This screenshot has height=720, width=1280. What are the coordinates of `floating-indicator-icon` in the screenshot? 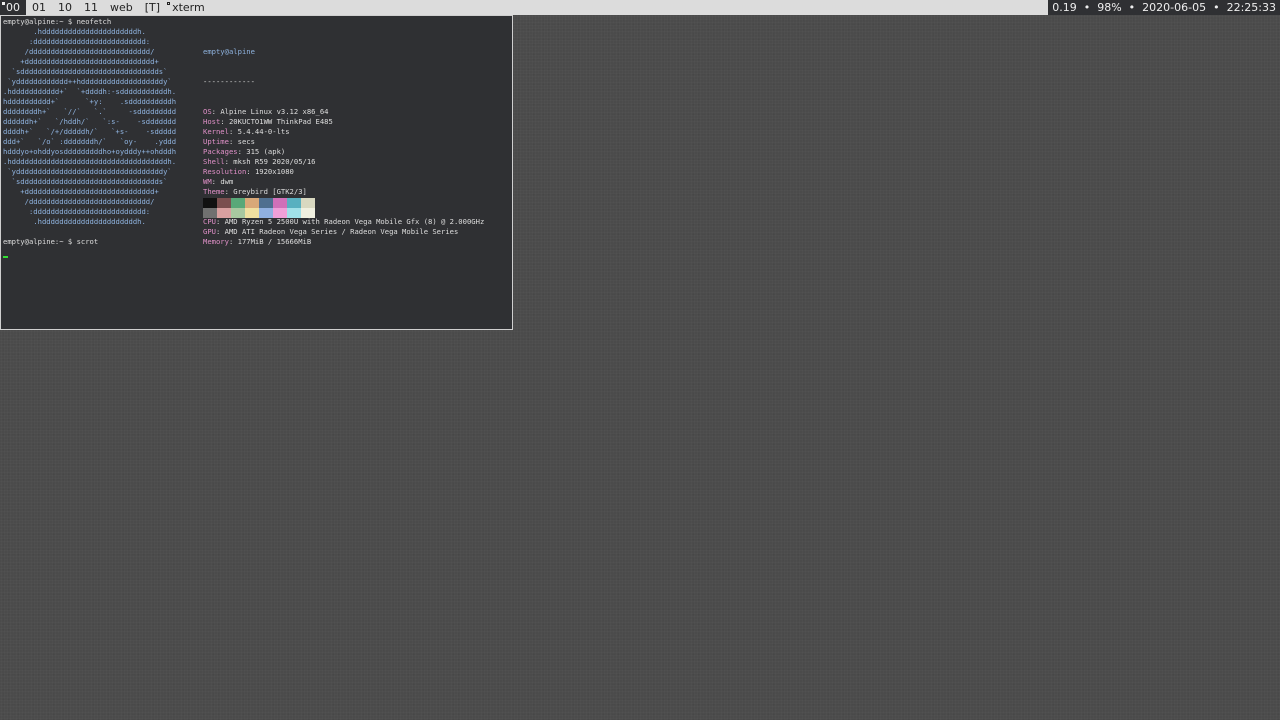 It's located at (169, 3).